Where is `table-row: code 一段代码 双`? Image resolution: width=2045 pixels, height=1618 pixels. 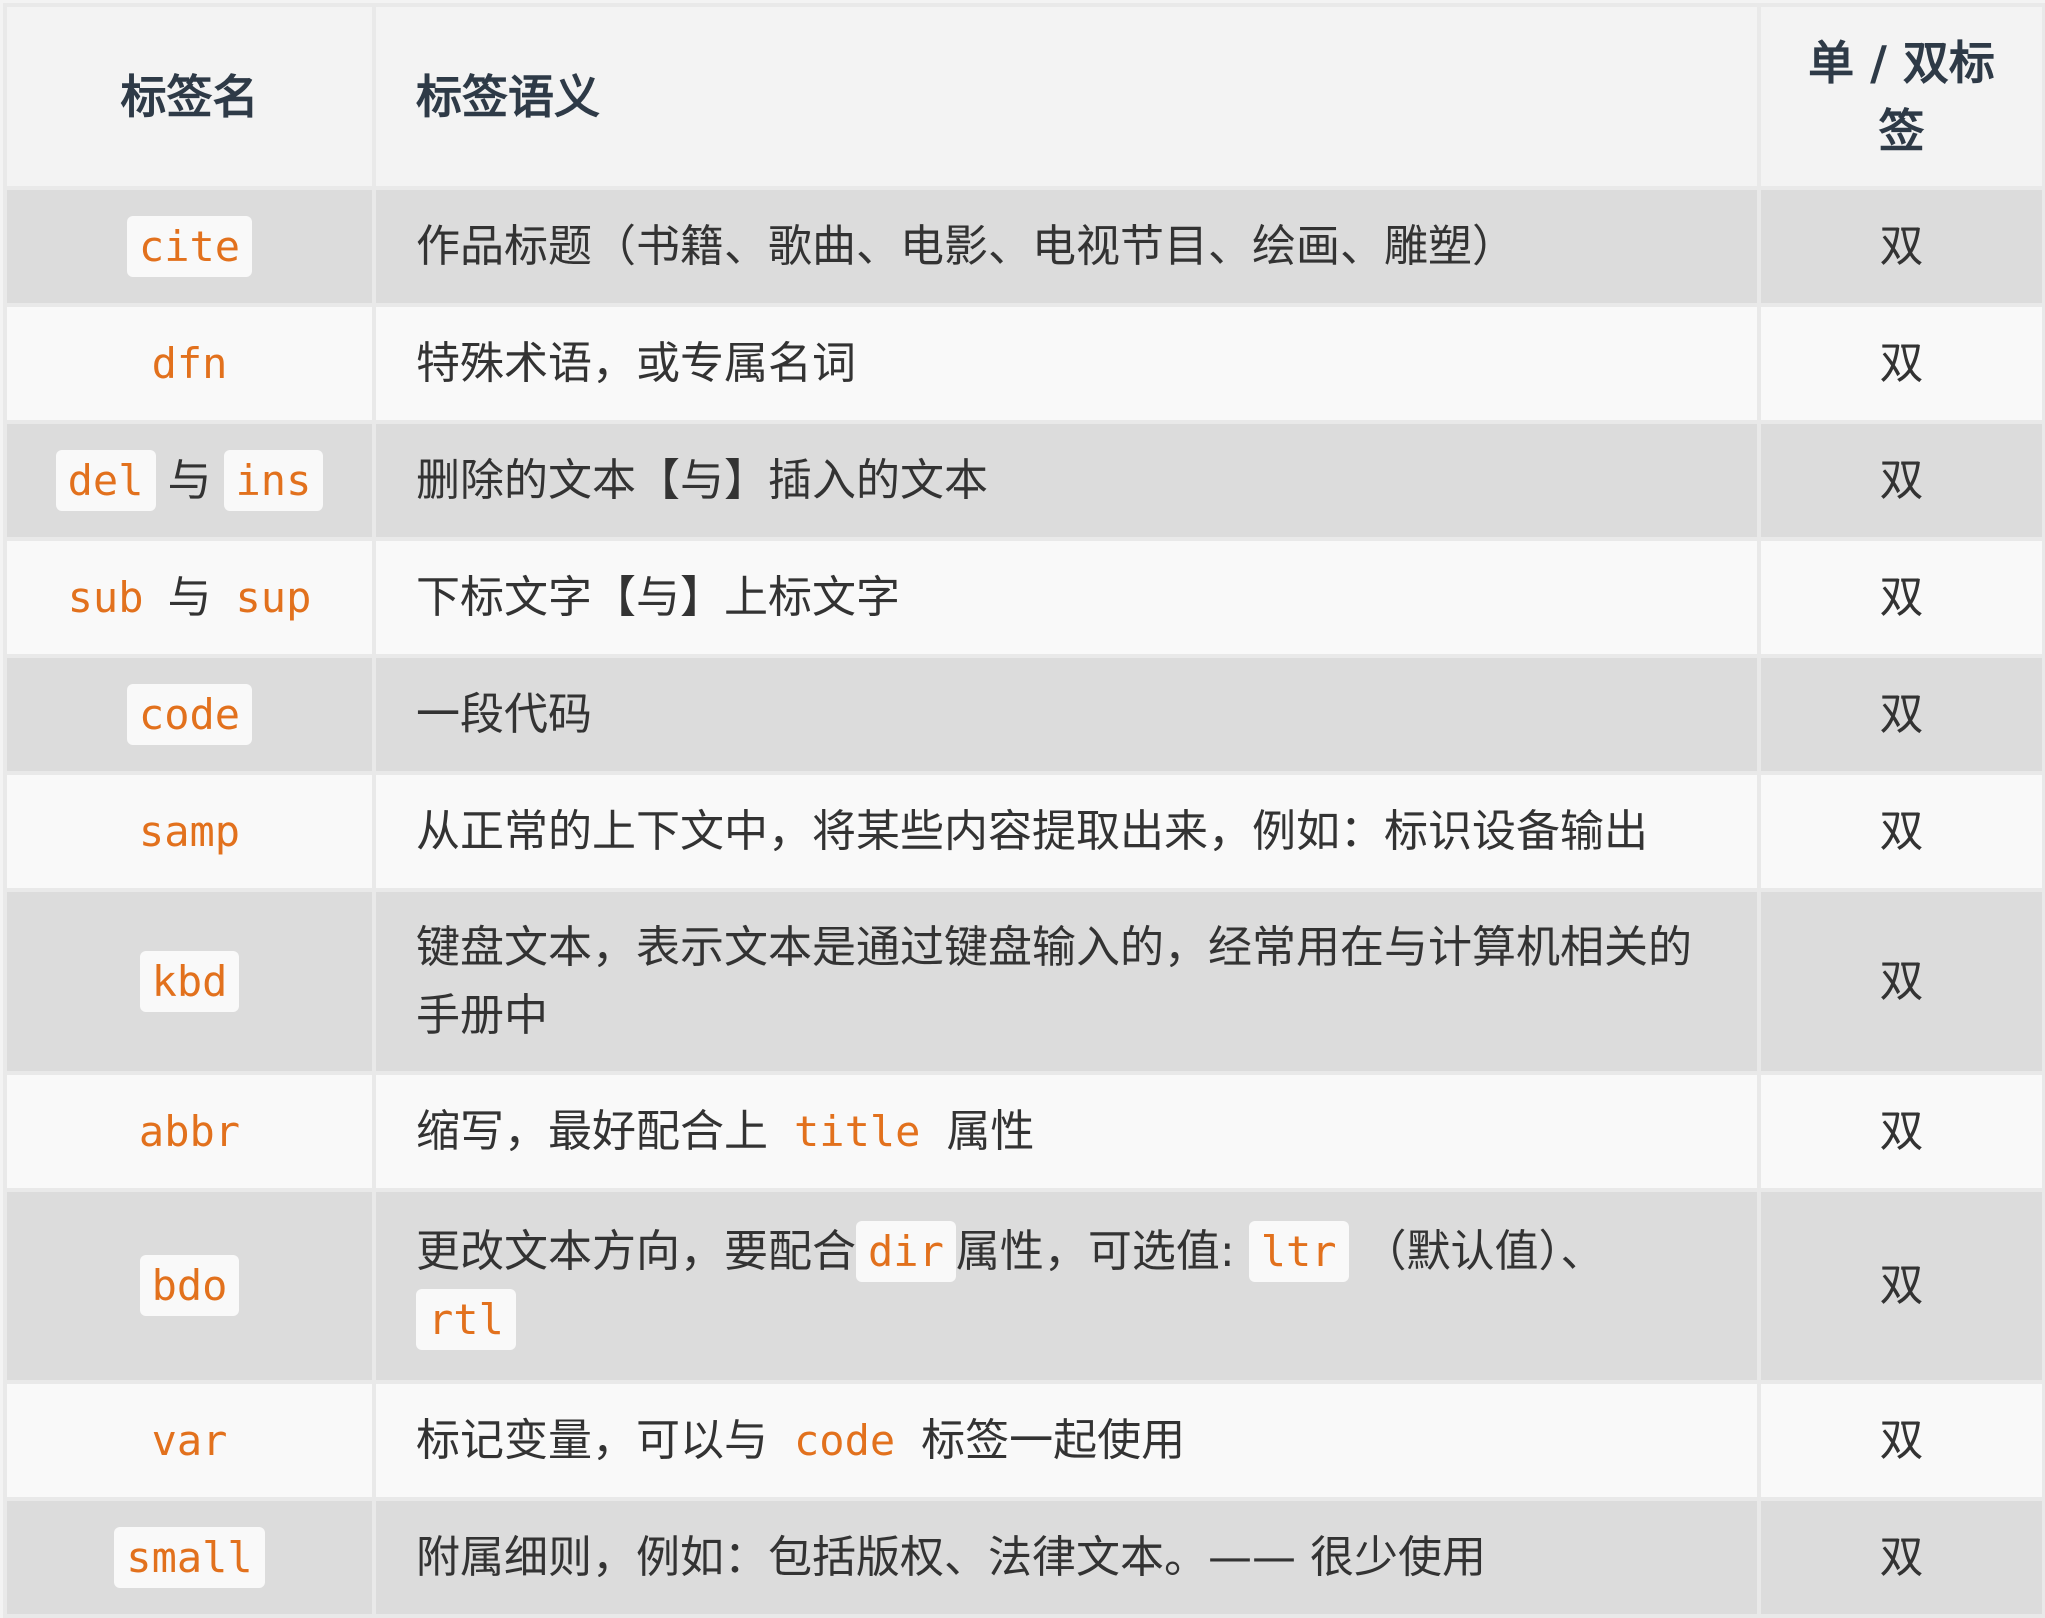
table-row: code 一段代码 双 is located at coordinates (1024, 714).